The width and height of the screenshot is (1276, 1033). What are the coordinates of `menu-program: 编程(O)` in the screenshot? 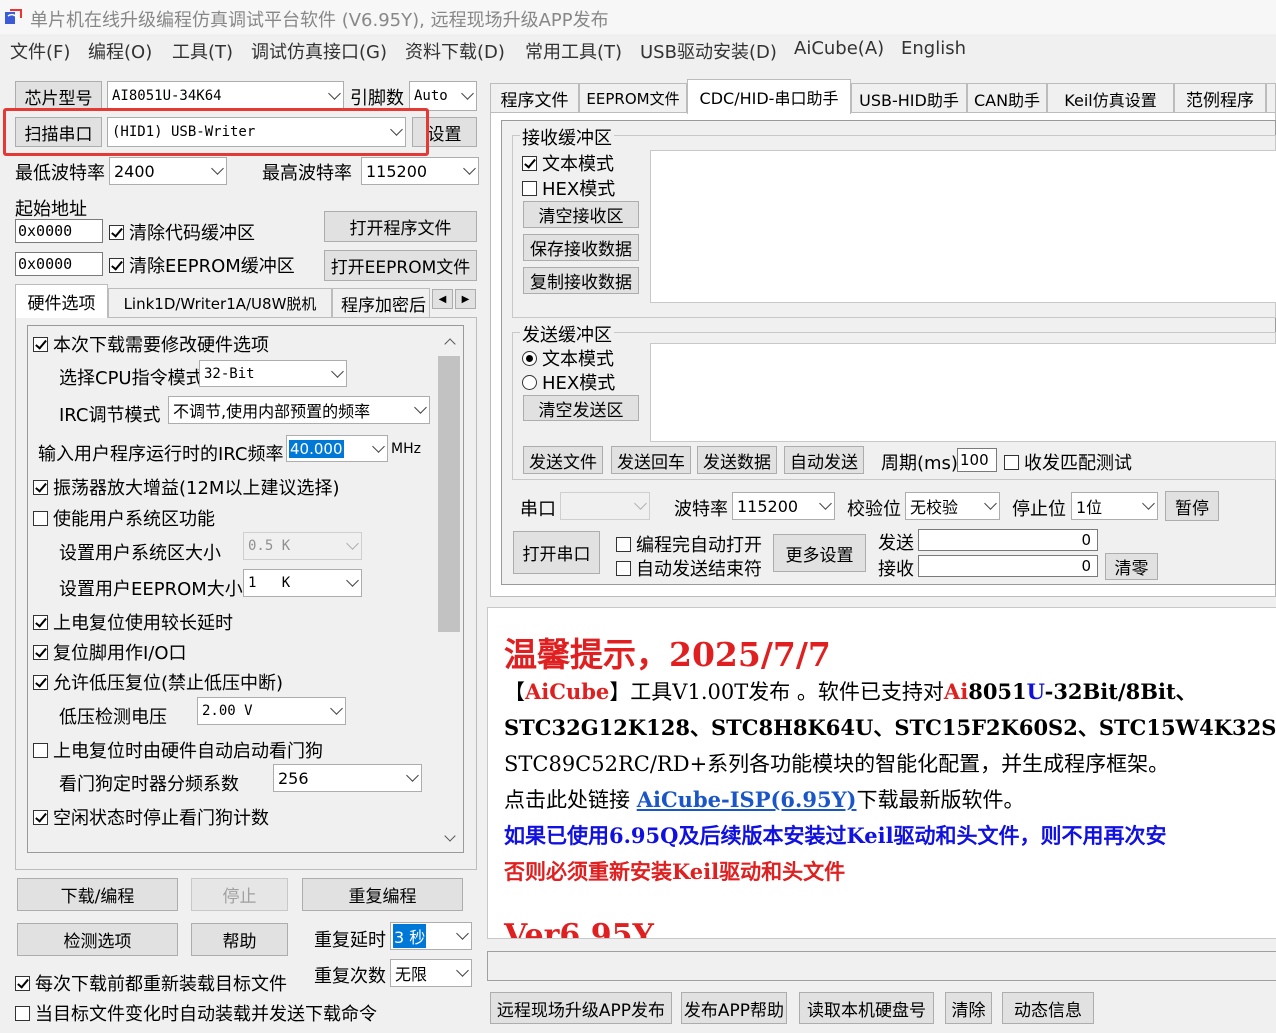 It's located at (120, 51).